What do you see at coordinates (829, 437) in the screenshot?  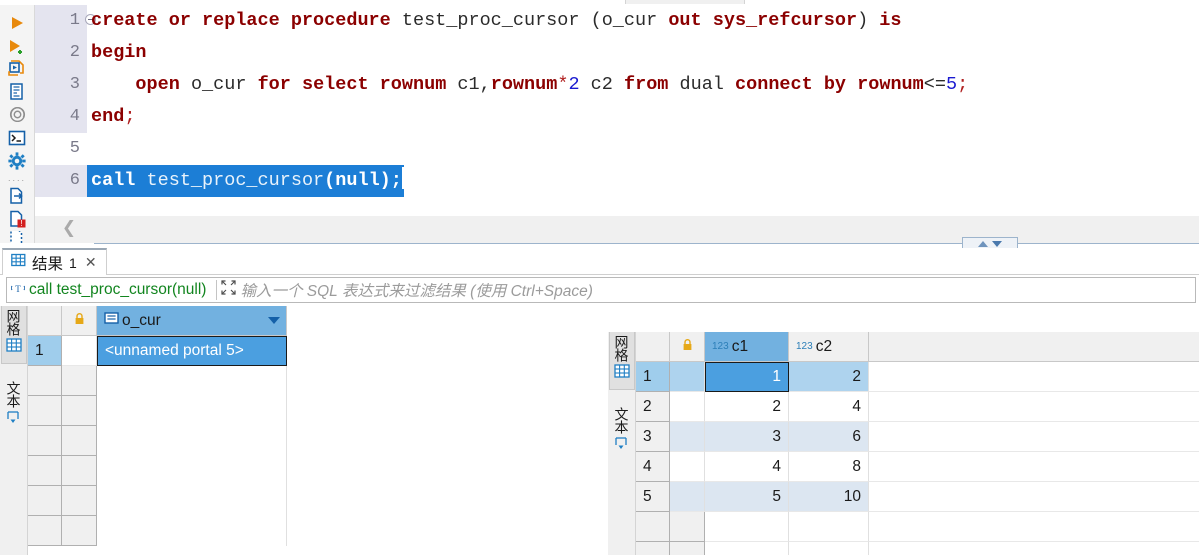 I see `grid-cell-c2: 6` at bounding box center [829, 437].